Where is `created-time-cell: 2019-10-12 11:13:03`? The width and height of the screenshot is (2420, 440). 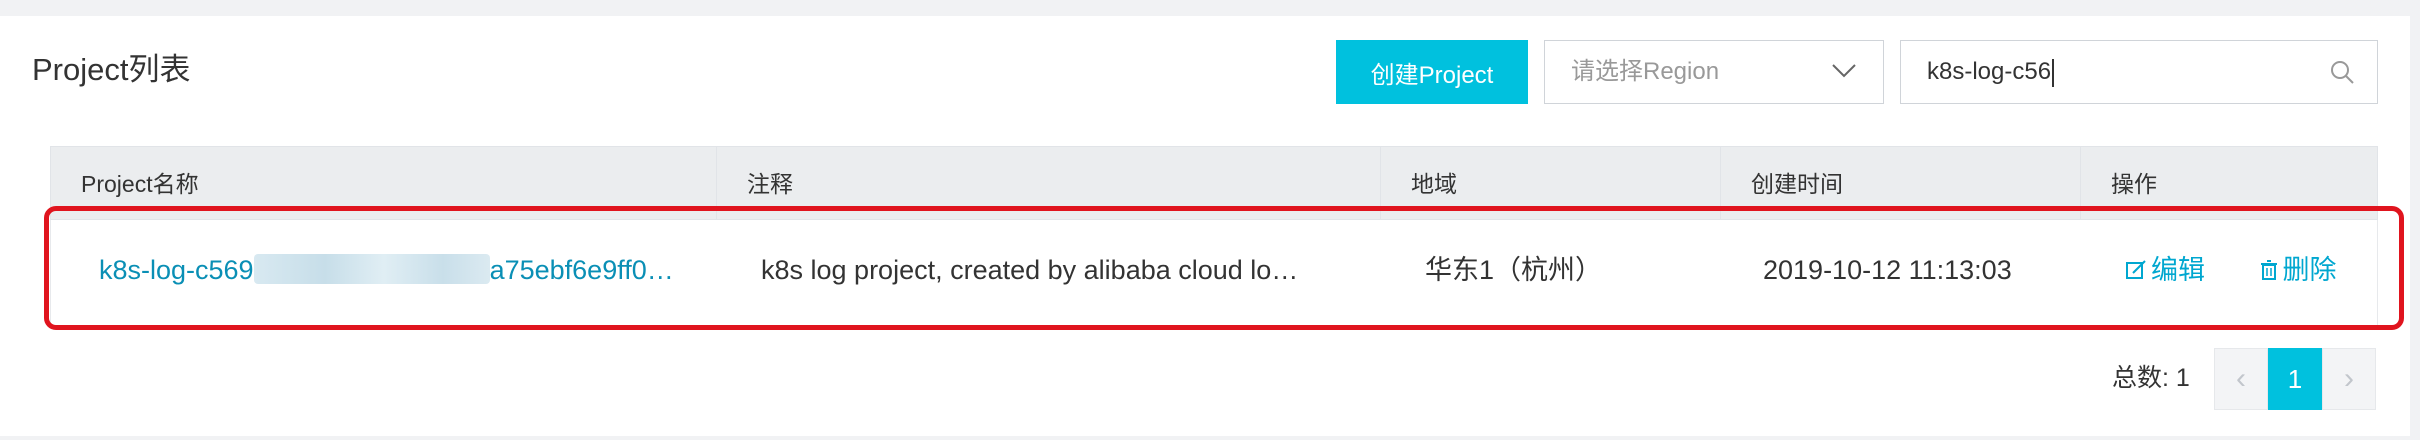
created-time-cell: 2019-10-12 11:13:03 is located at coordinates (1887, 270).